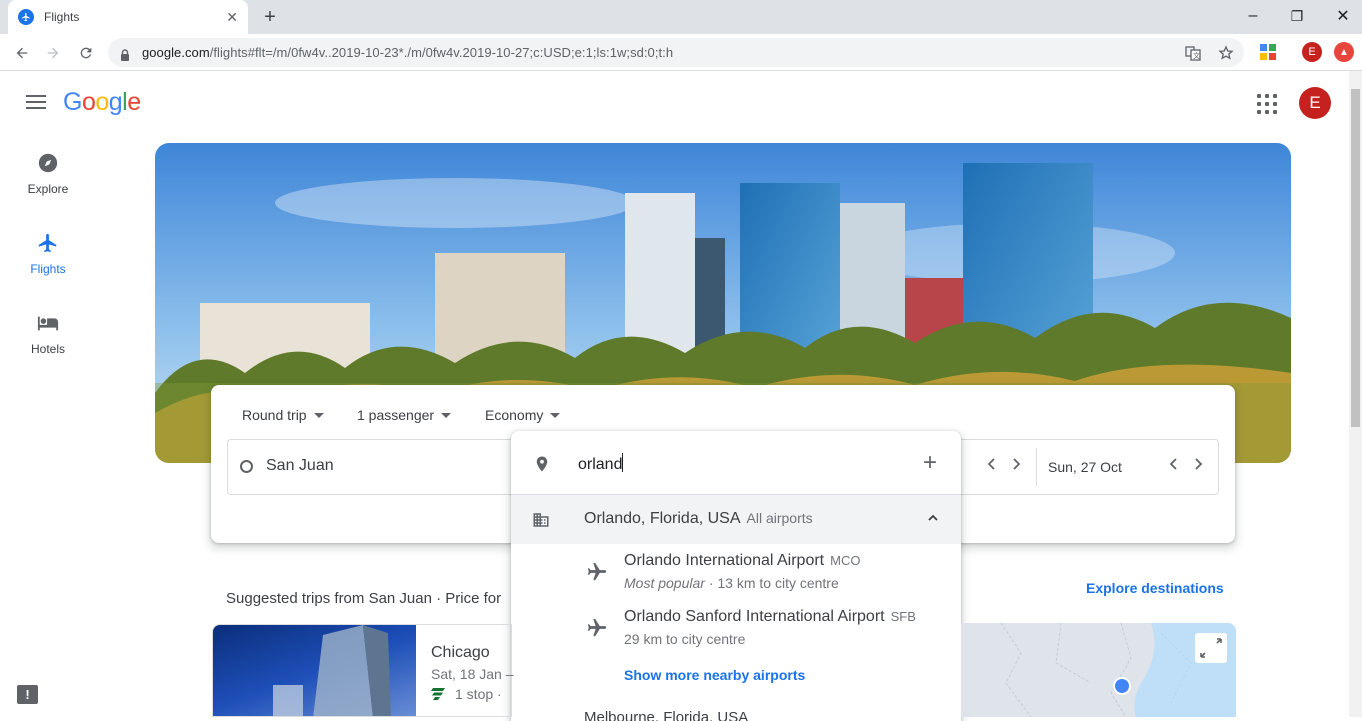 This screenshot has width=1362, height=721. Describe the element at coordinates (1312, 52) in the screenshot. I see `profile-avatar: E` at that location.